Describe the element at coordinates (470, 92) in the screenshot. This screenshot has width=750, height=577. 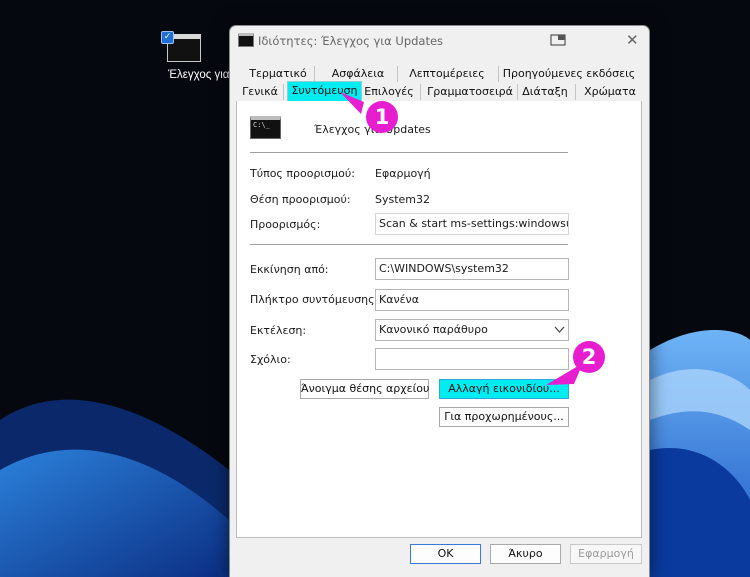
I see `tab-font: Γραμματοσειρά` at that location.